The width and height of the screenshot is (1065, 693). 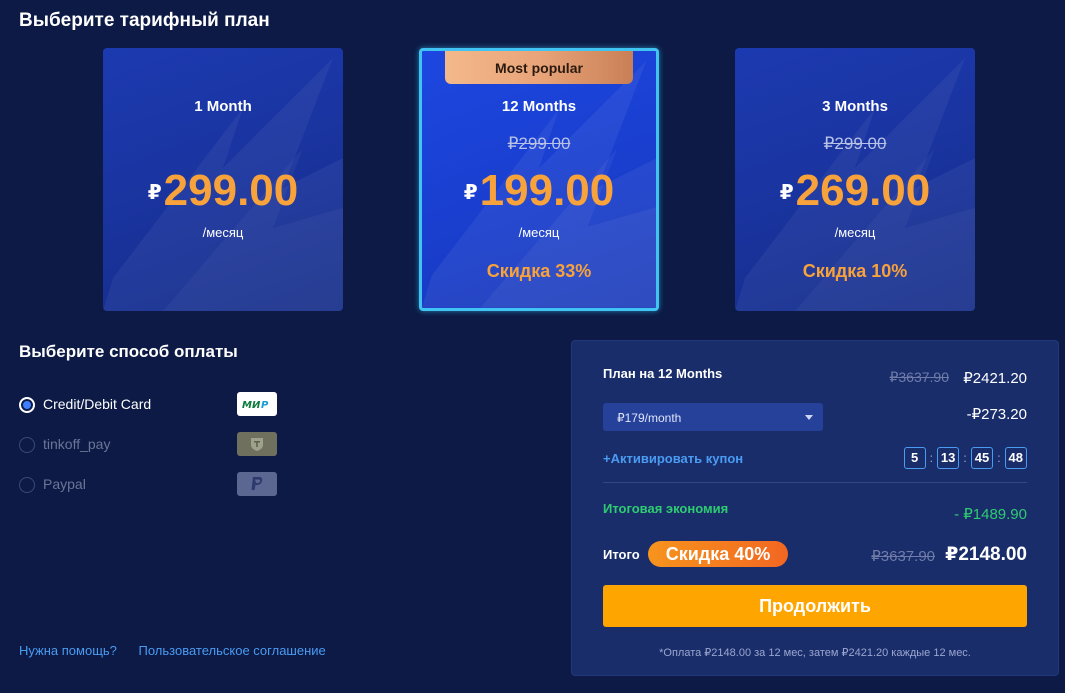 I want to click on timer-minutes: 45, so click(x=982, y=458).